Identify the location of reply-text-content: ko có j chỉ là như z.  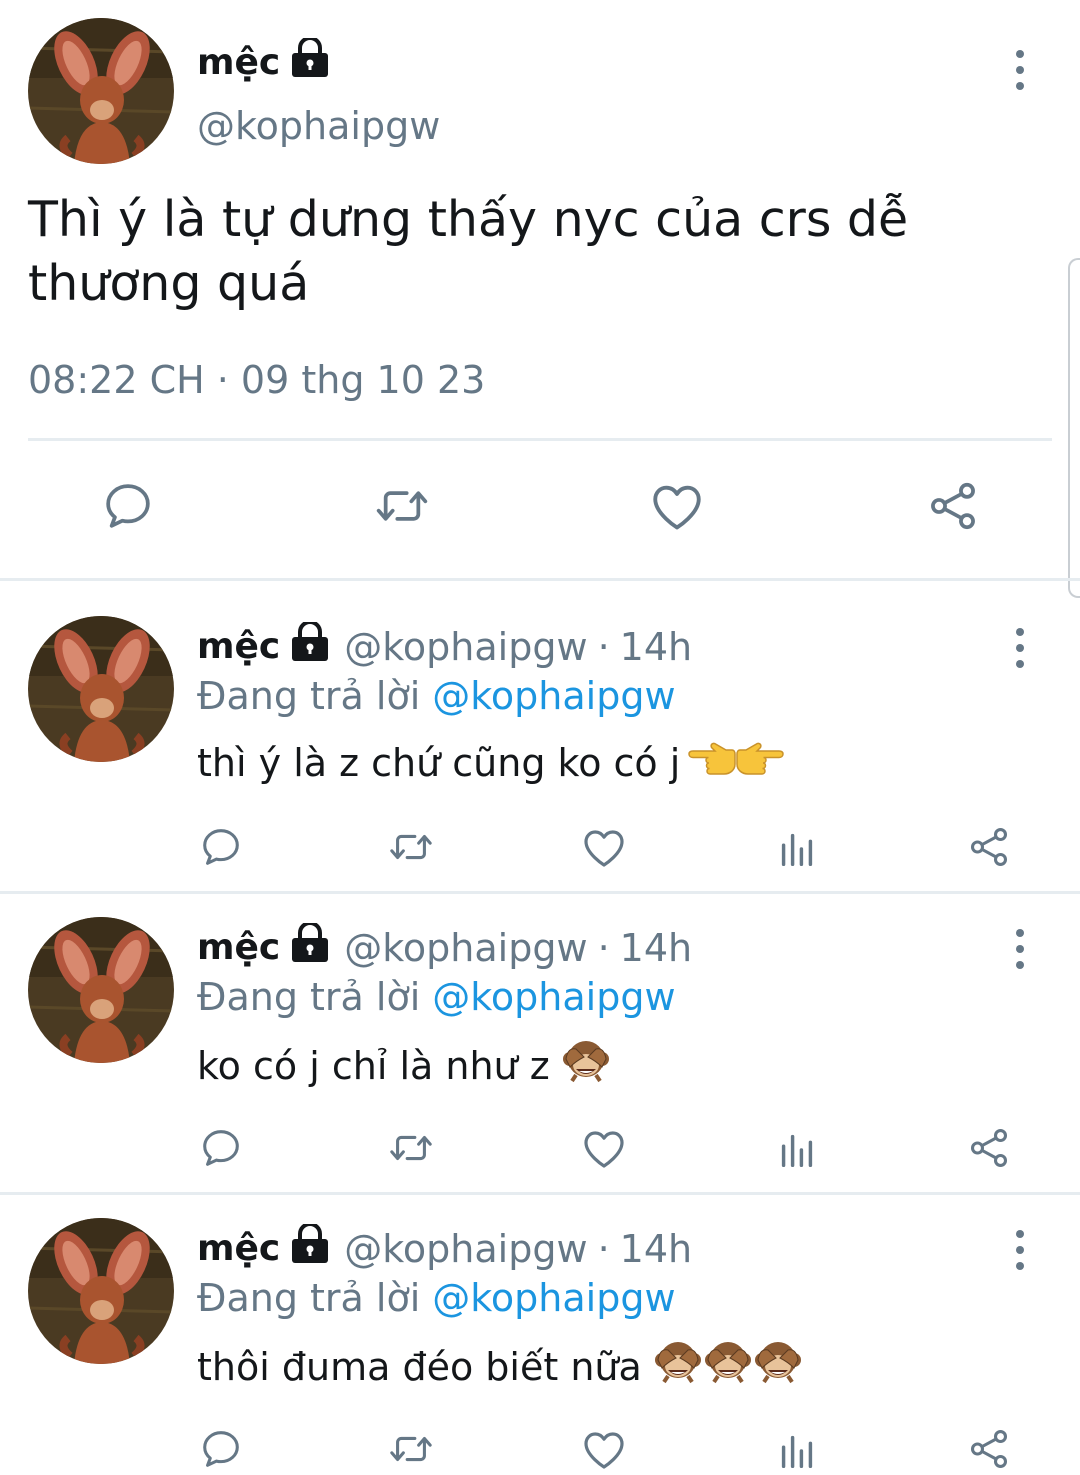
(373, 1065).